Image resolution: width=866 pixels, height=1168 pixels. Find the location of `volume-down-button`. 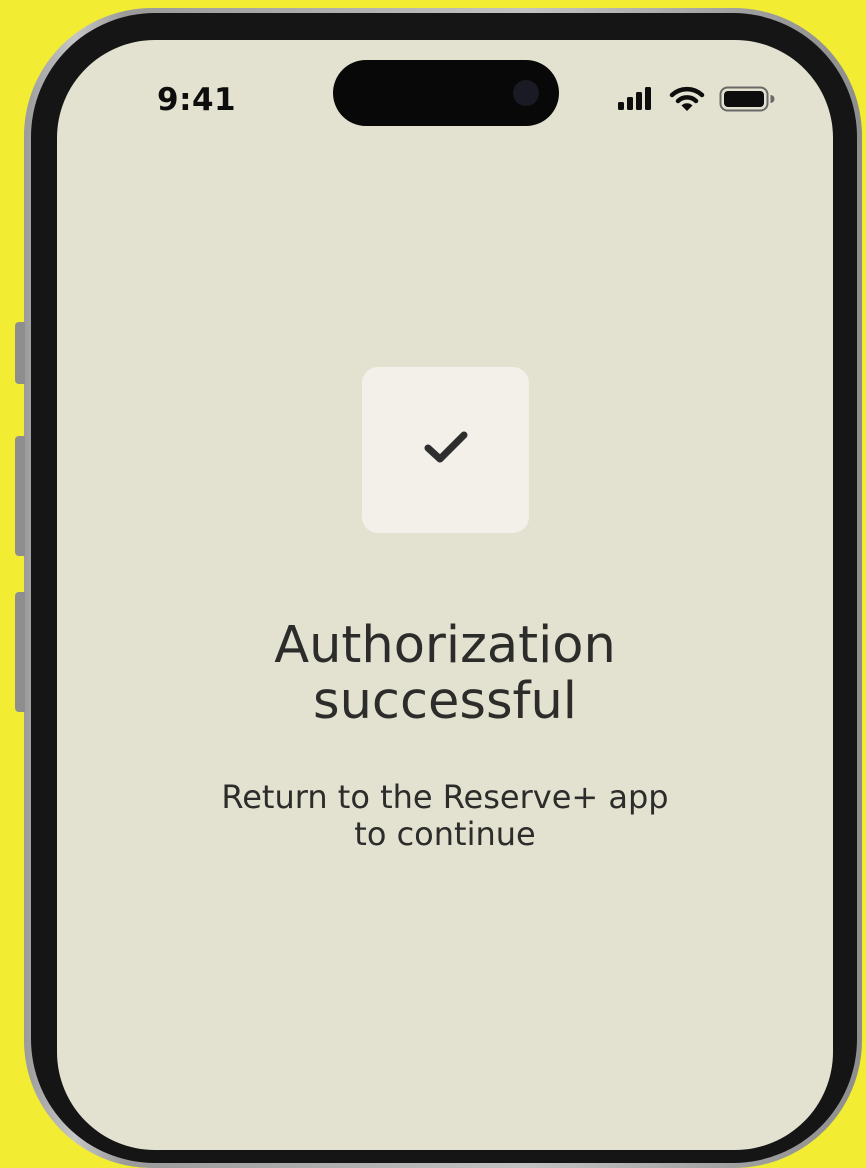

volume-down-button is located at coordinates (20, 652).